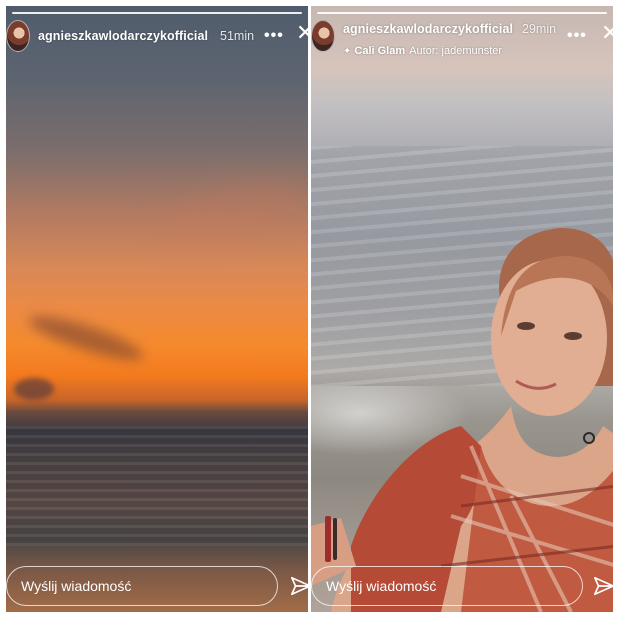  I want to click on song-author: Autor: jademunster, so click(456, 51).